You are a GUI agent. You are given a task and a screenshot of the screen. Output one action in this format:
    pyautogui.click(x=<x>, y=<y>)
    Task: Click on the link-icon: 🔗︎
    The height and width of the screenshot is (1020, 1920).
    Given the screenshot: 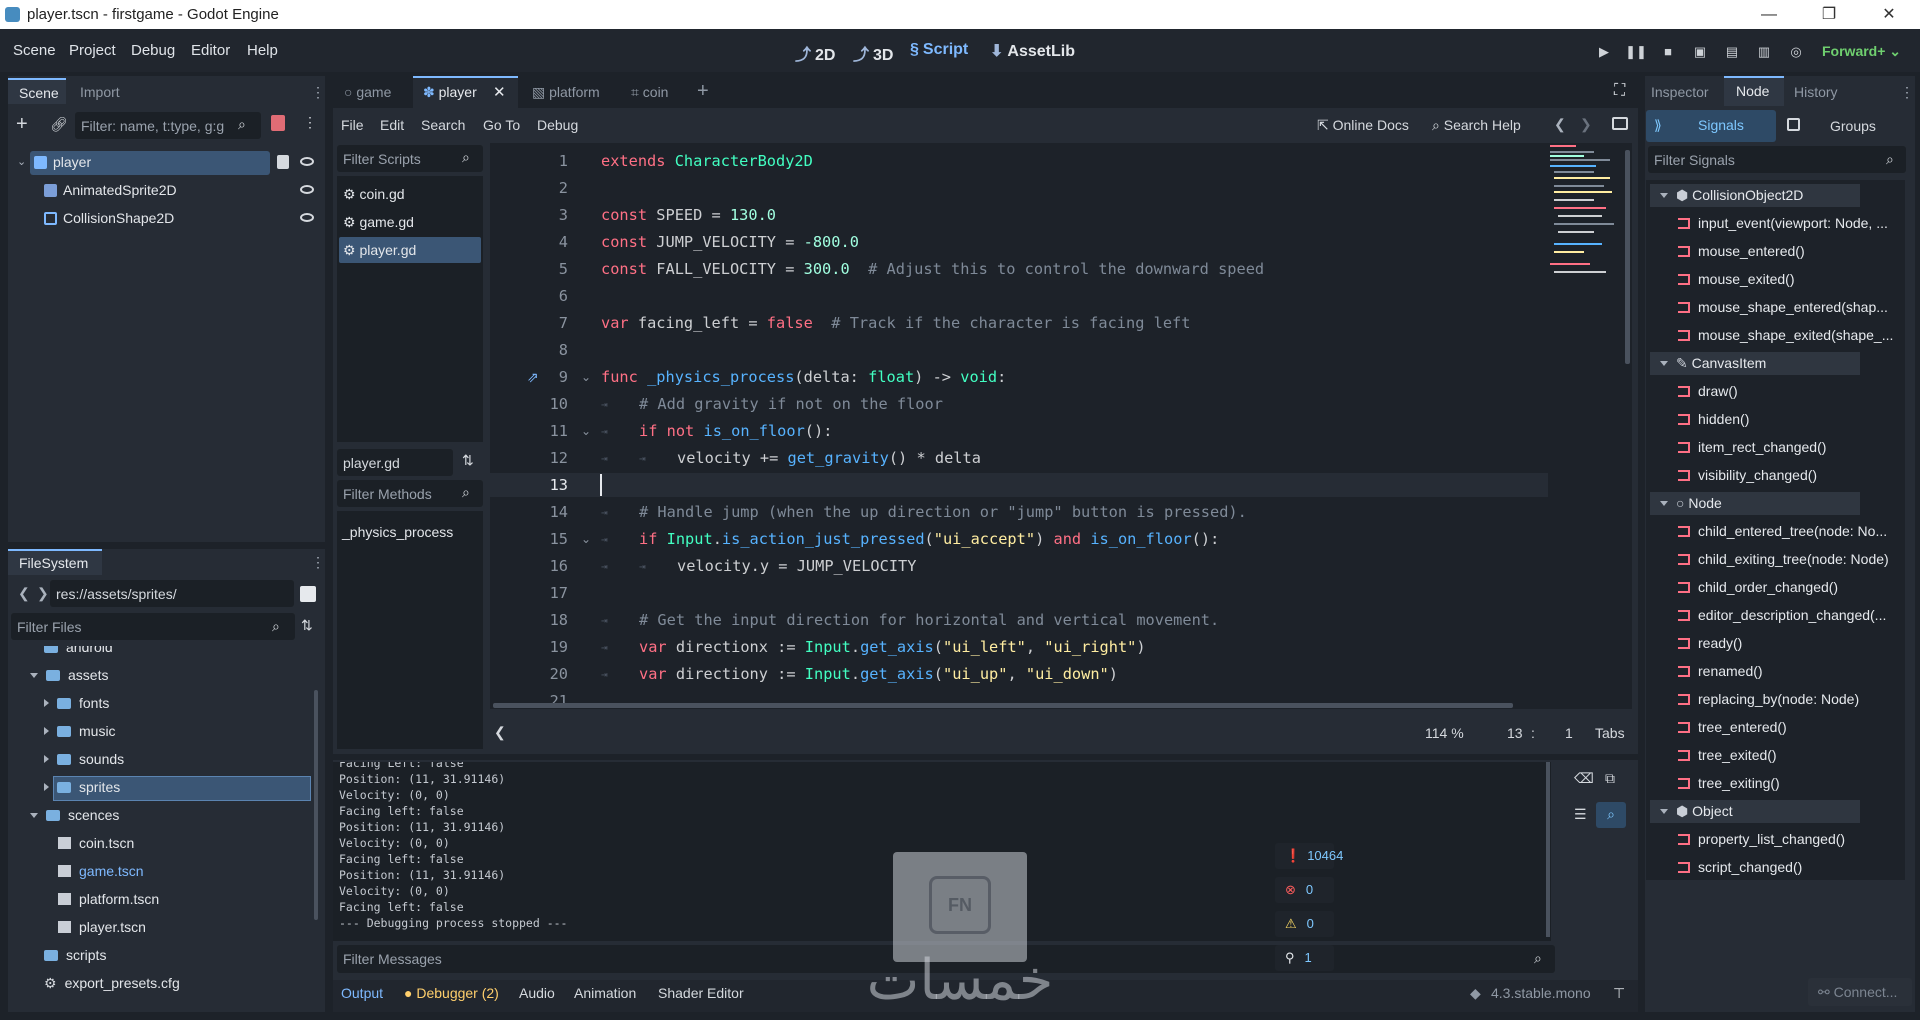 What is the action you would take?
    pyautogui.click(x=59, y=124)
    